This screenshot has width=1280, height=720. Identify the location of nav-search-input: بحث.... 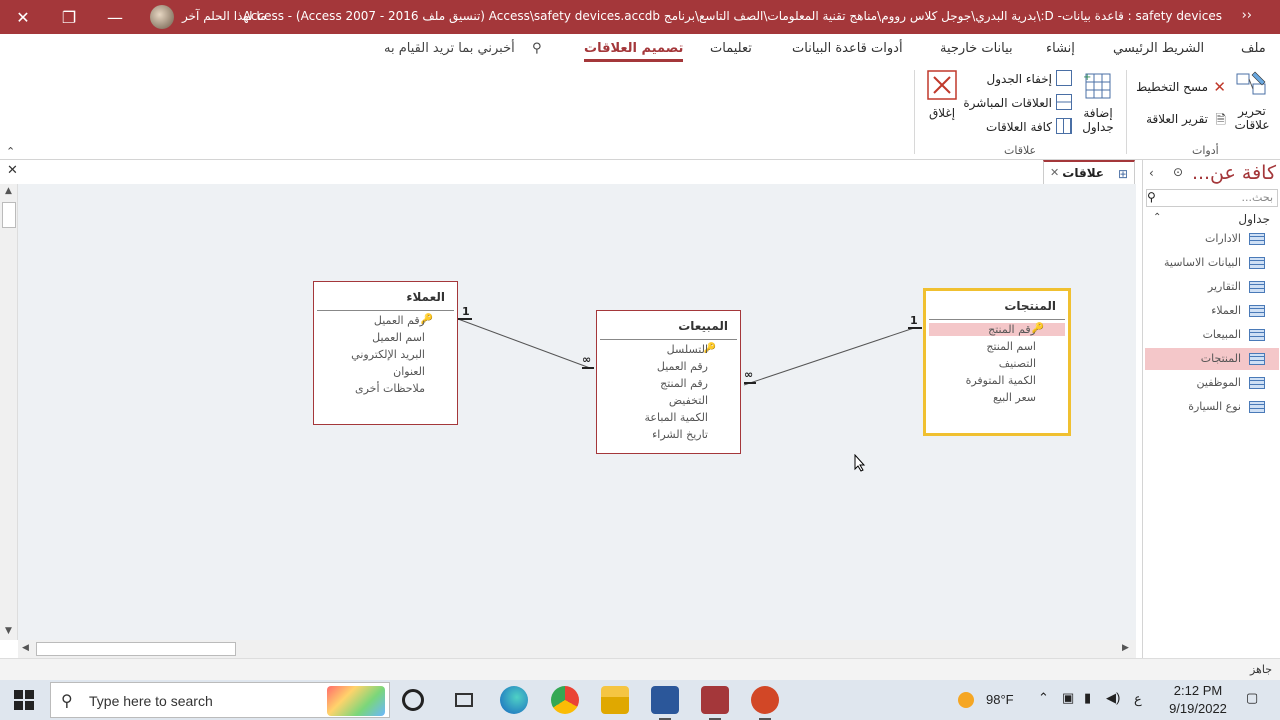
(1212, 198).